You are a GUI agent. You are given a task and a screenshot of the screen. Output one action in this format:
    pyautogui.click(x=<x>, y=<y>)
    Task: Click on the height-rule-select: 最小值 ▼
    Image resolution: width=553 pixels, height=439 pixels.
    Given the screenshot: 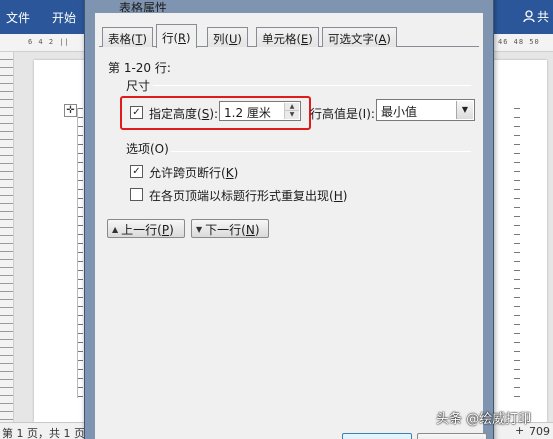 What is the action you would take?
    pyautogui.click(x=425, y=110)
    